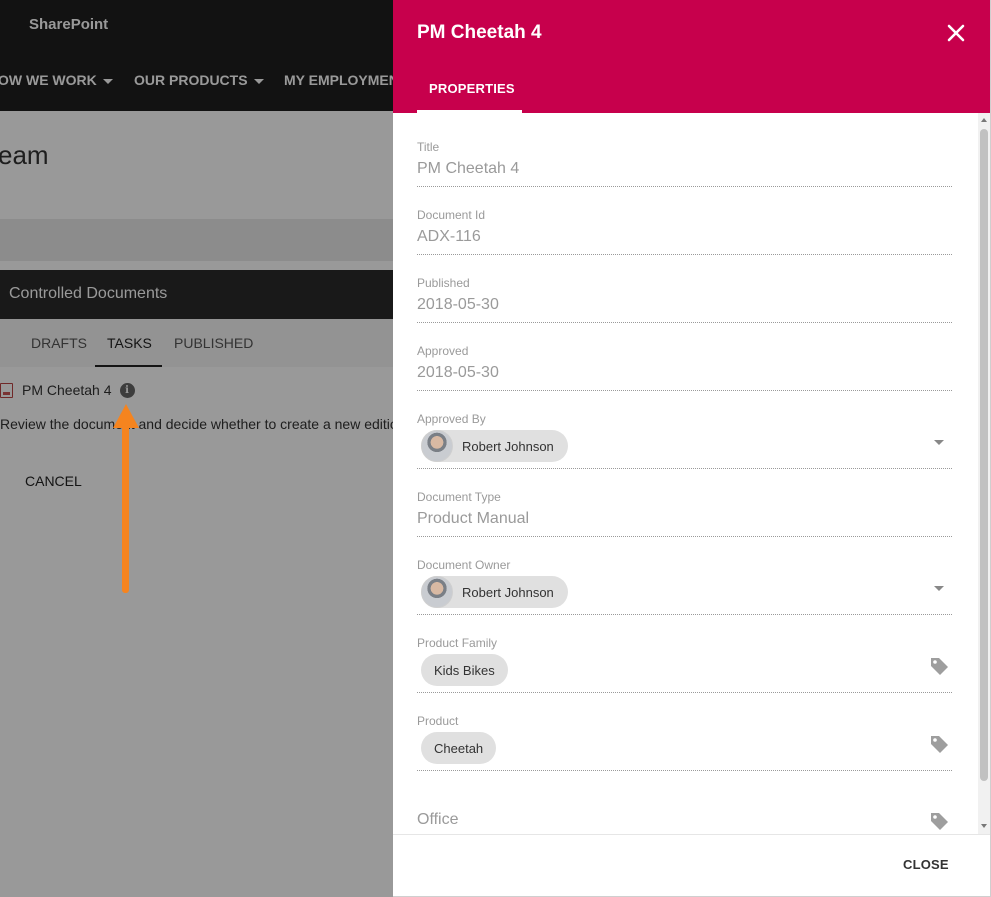  I want to click on field-document-owner: Document Owner Robert Johnson, so click(684, 586).